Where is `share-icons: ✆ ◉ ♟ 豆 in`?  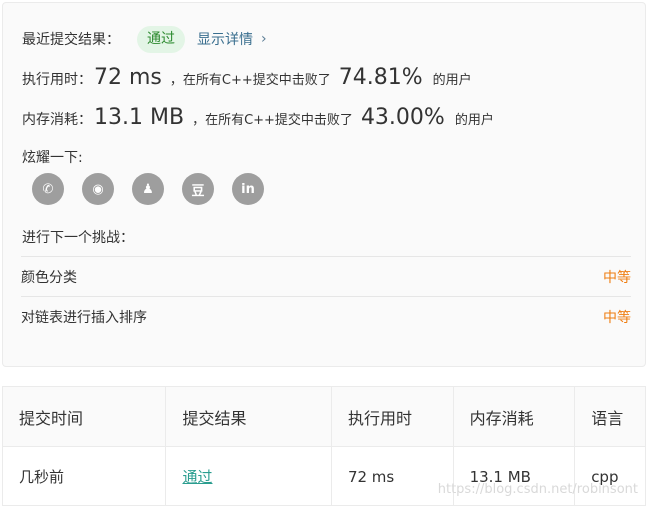 share-icons: ✆ ◉ ♟ 豆 in is located at coordinates (157, 189).